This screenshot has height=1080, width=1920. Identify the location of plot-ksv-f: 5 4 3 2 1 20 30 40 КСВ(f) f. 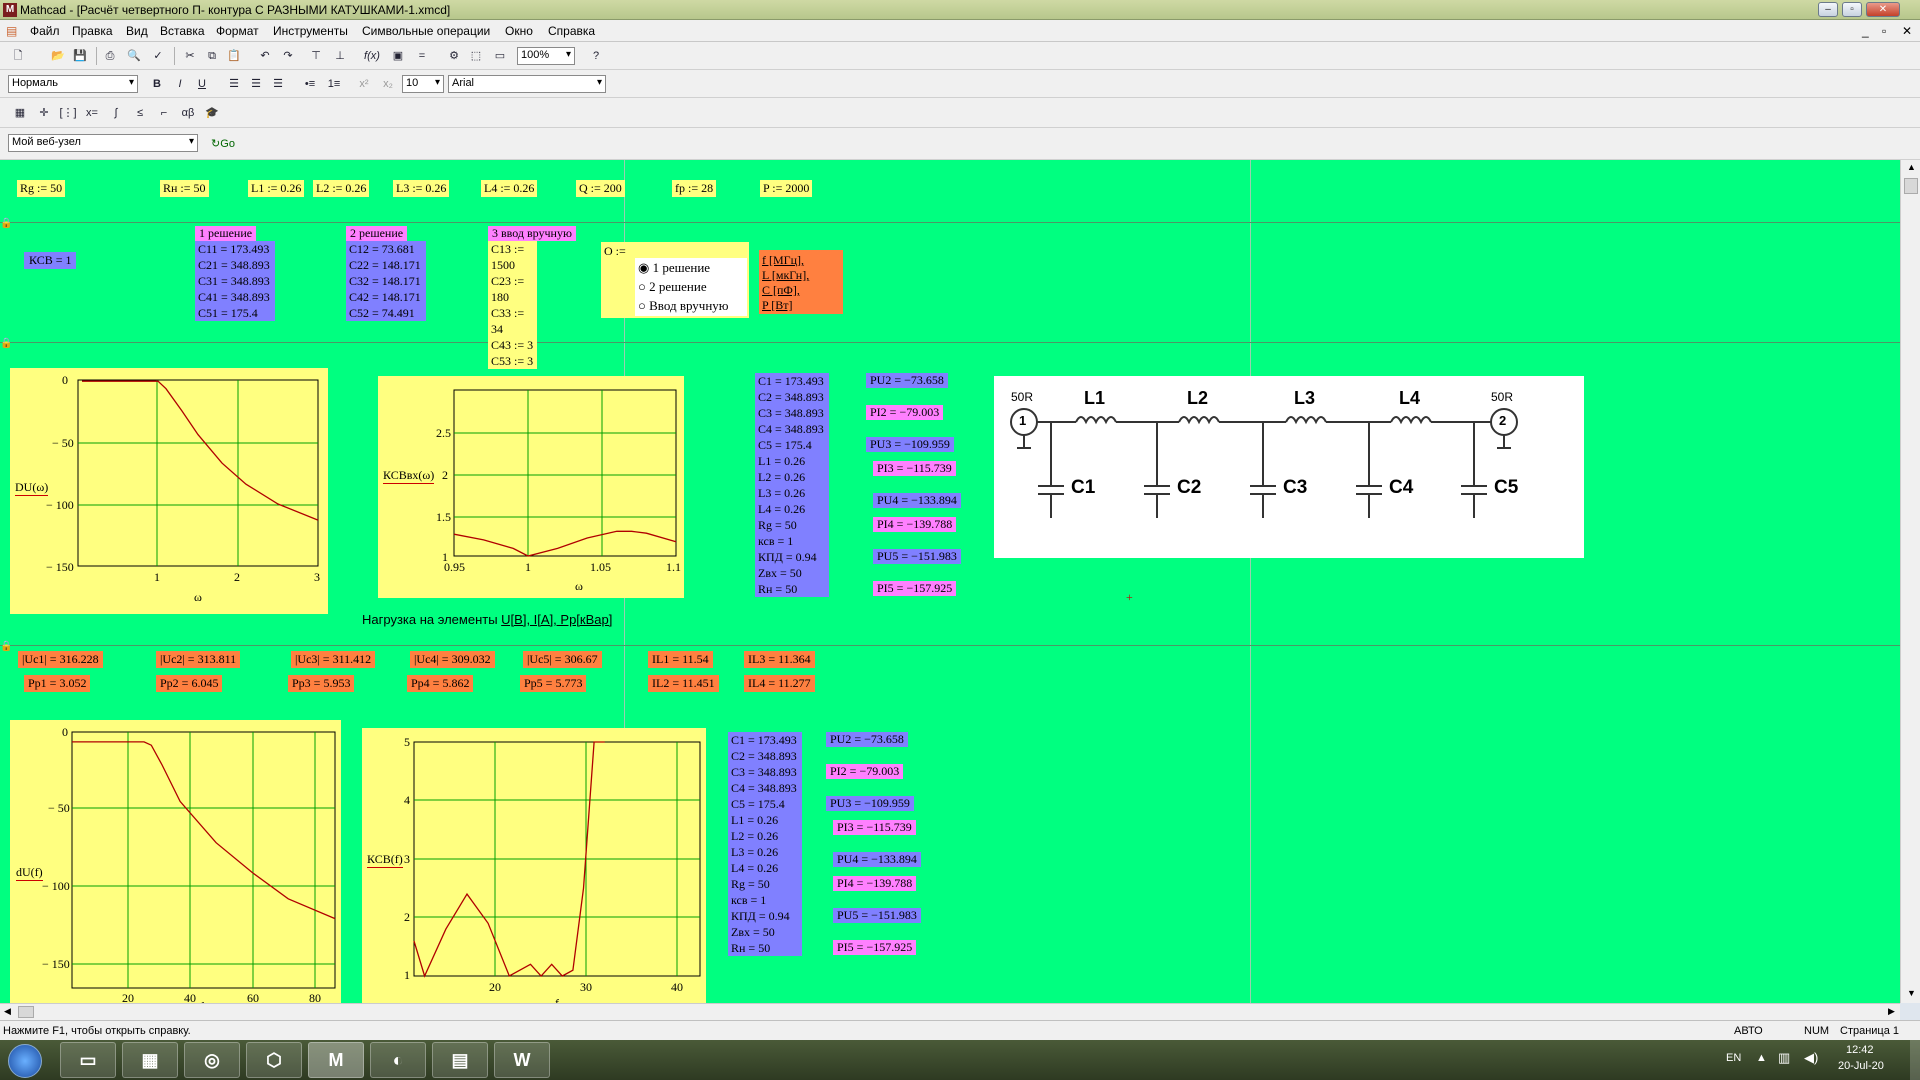
(534, 865).